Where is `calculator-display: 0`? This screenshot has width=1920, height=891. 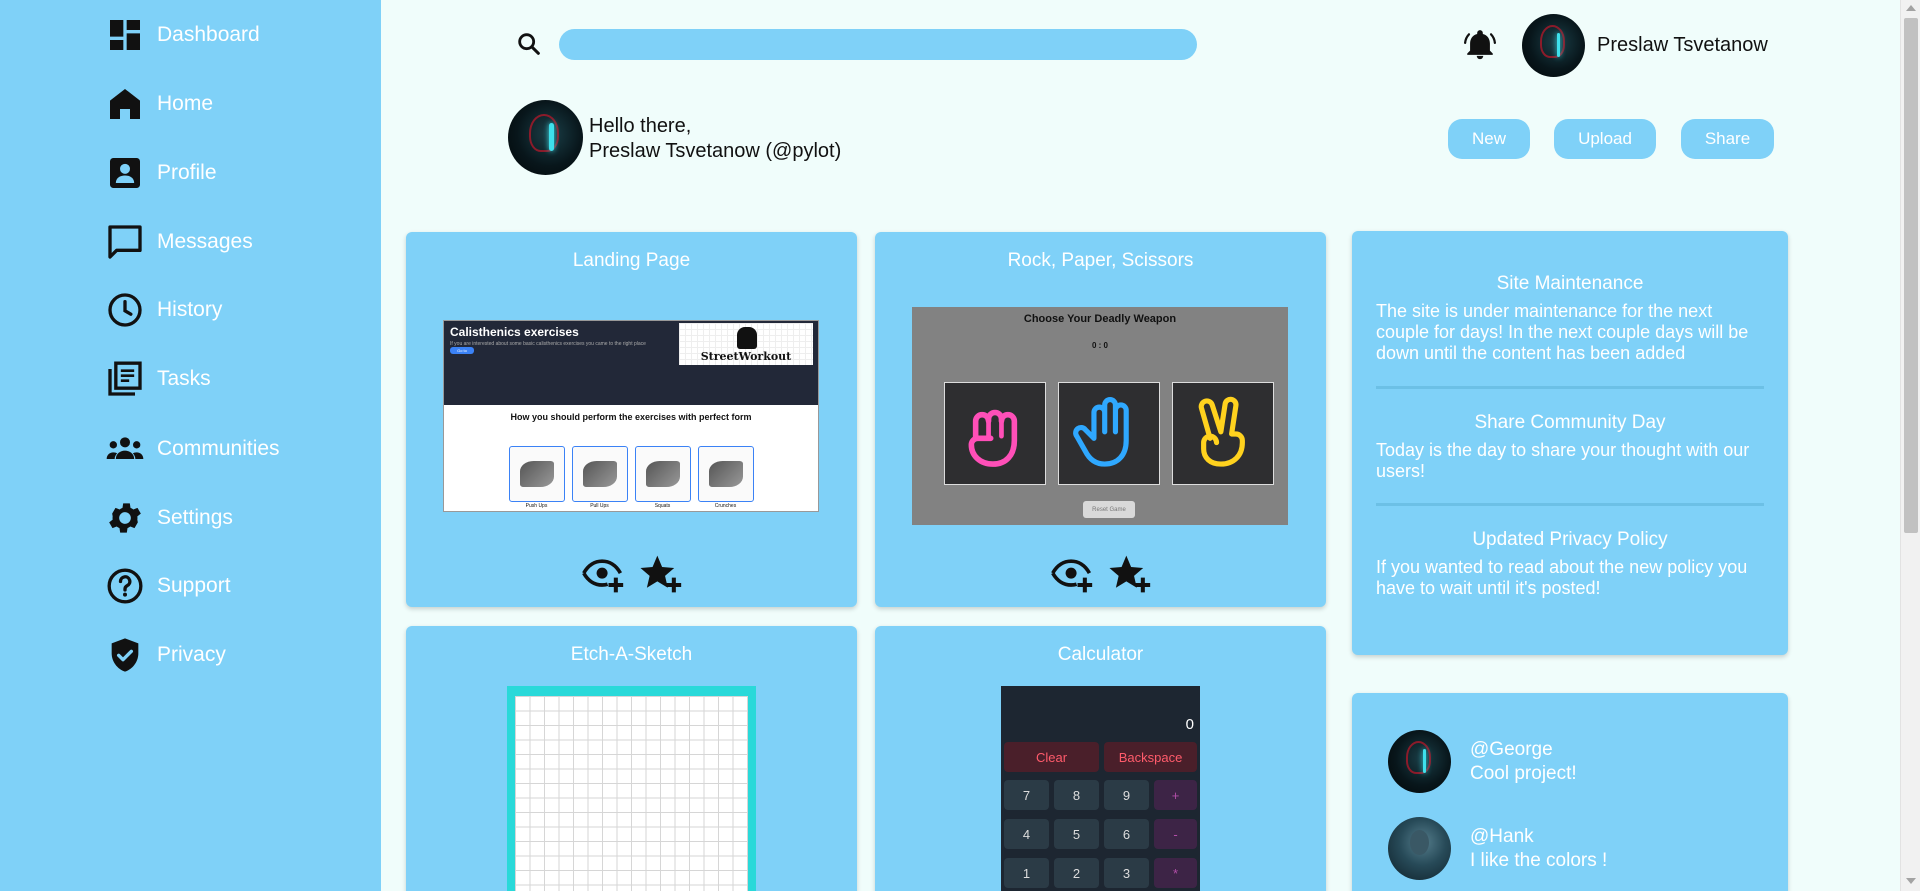 calculator-display: 0 is located at coordinates (1189, 724).